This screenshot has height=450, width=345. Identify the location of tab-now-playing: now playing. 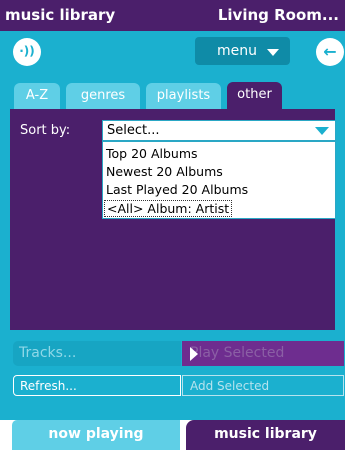
(96, 435).